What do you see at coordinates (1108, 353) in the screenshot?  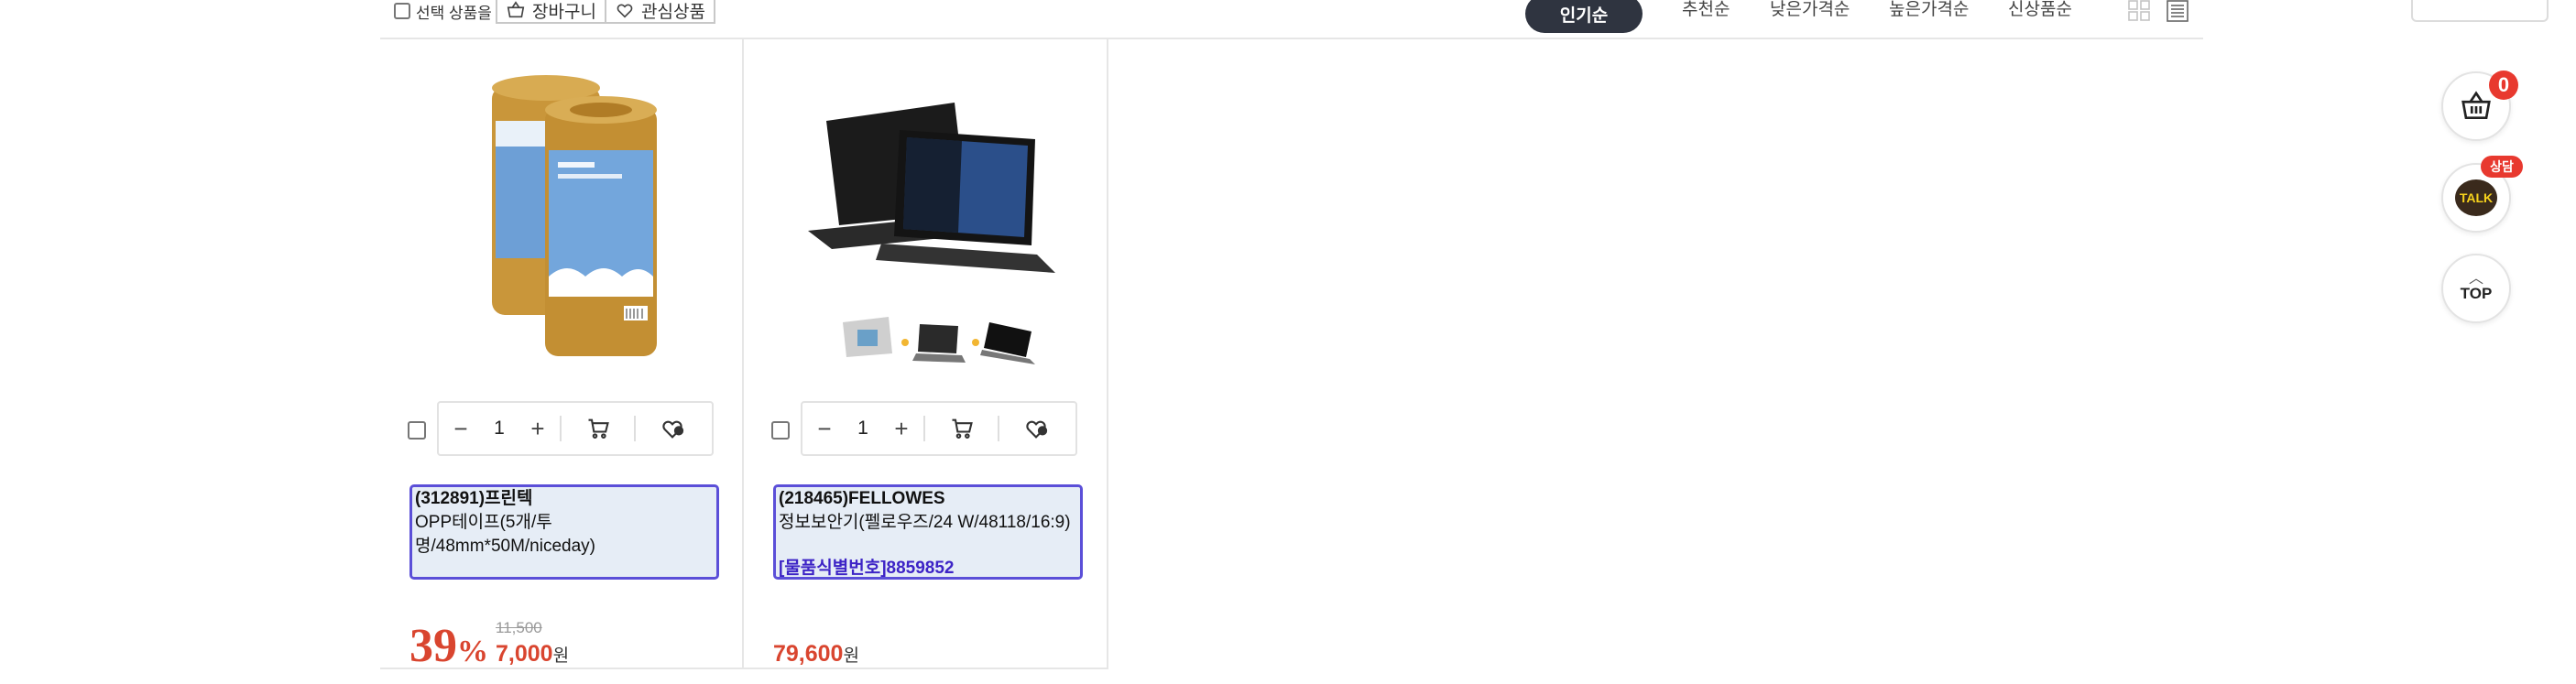 I see `grid-divider` at bounding box center [1108, 353].